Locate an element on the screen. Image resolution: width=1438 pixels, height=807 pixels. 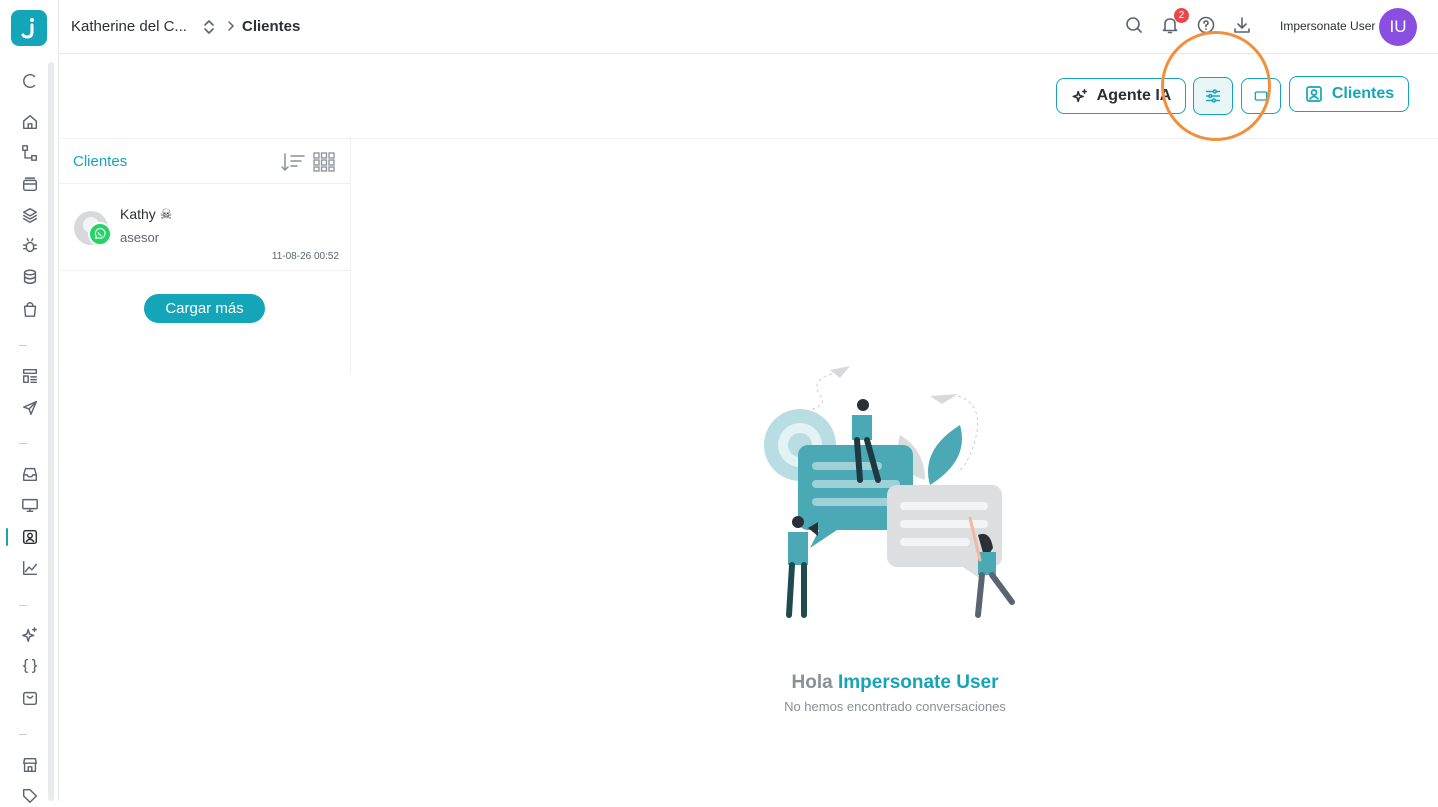
leaf-icon is located at coordinates (945, 455).